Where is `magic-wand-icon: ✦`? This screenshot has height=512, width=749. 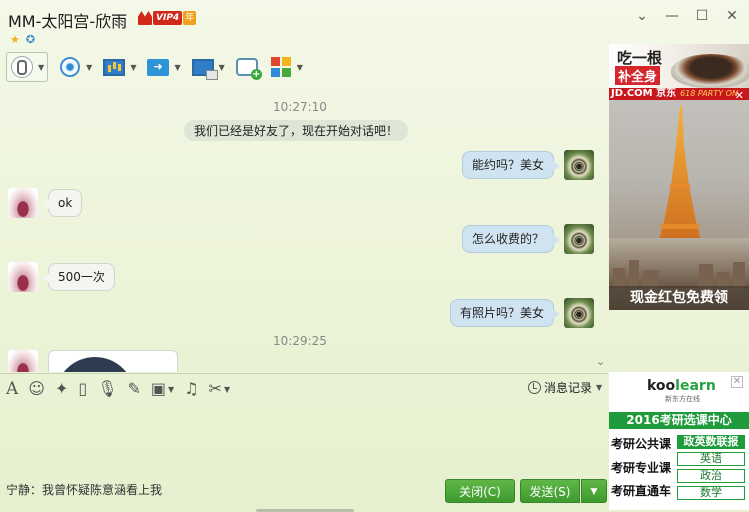 magic-wand-icon: ✦ is located at coordinates (61, 389).